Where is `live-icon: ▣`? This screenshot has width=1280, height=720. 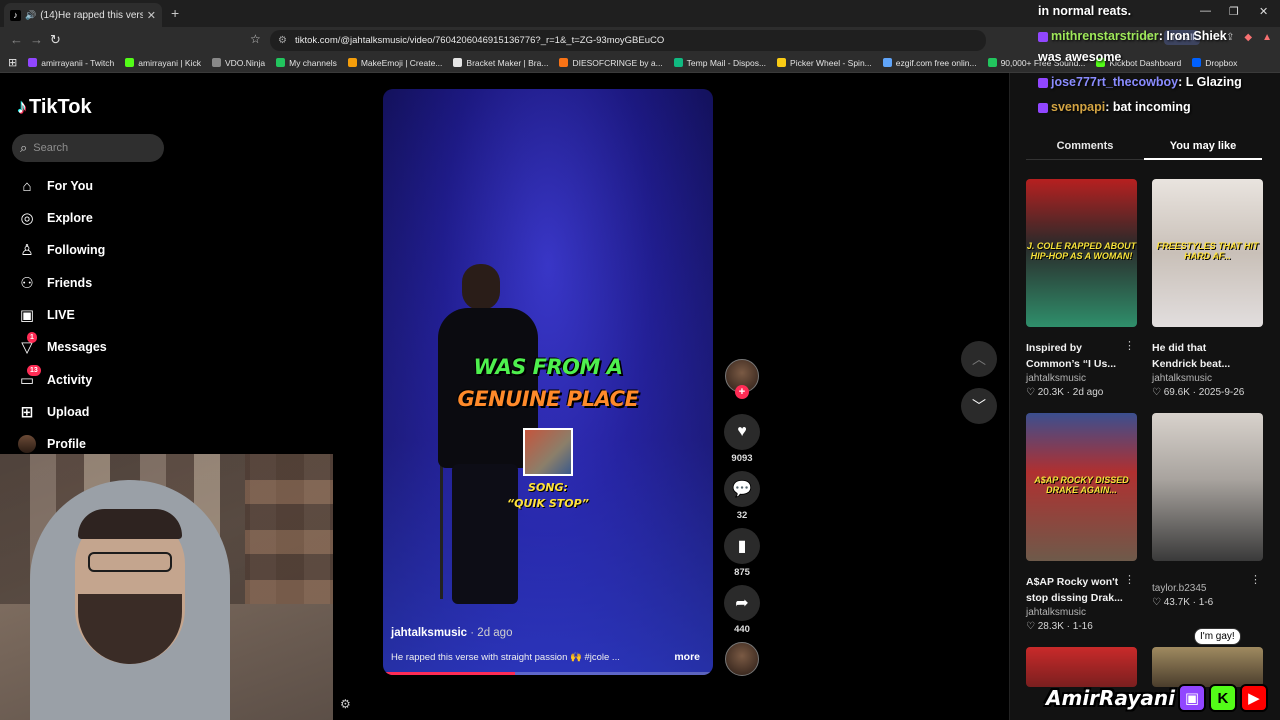 live-icon: ▣ is located at coordinates (27, 315).